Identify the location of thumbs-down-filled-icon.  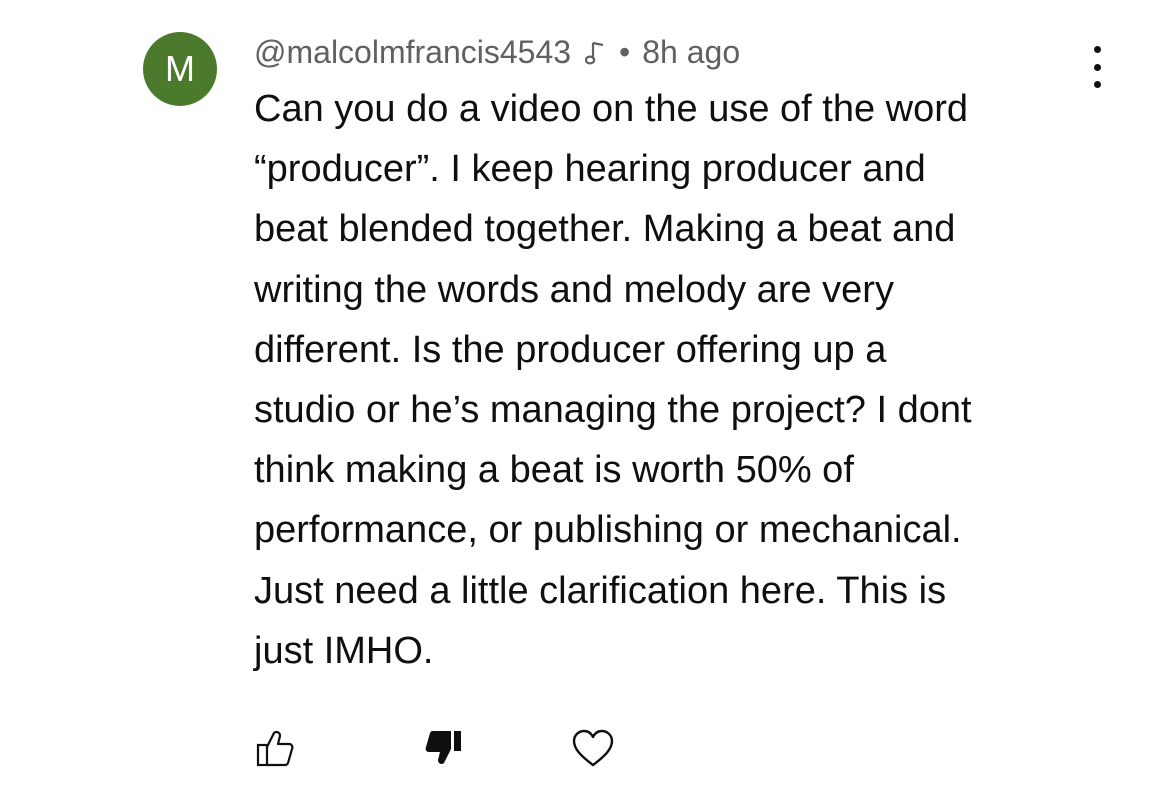
(443, 747).